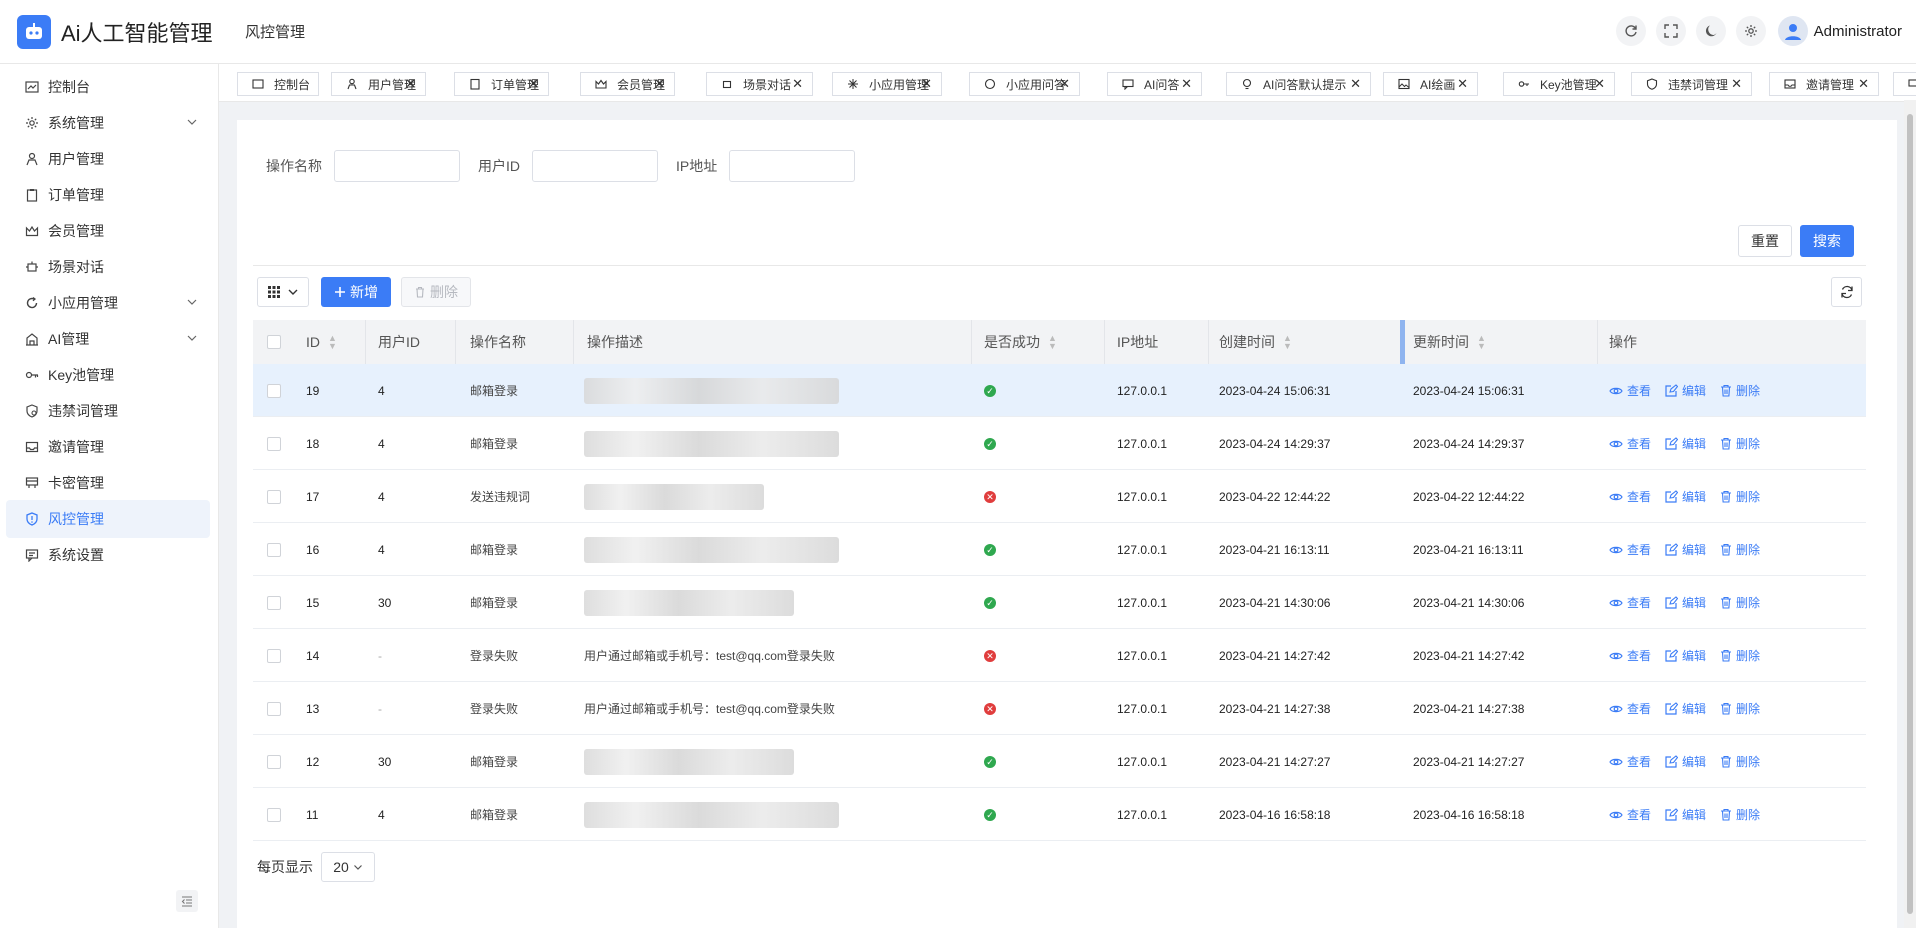 The height and width of the screenshot is (928, 1916). What do you see at coordinates (108, 159) in the screenshot?
I see `sidebar-item-users: 用户管理` at bounding box center [108, 159].